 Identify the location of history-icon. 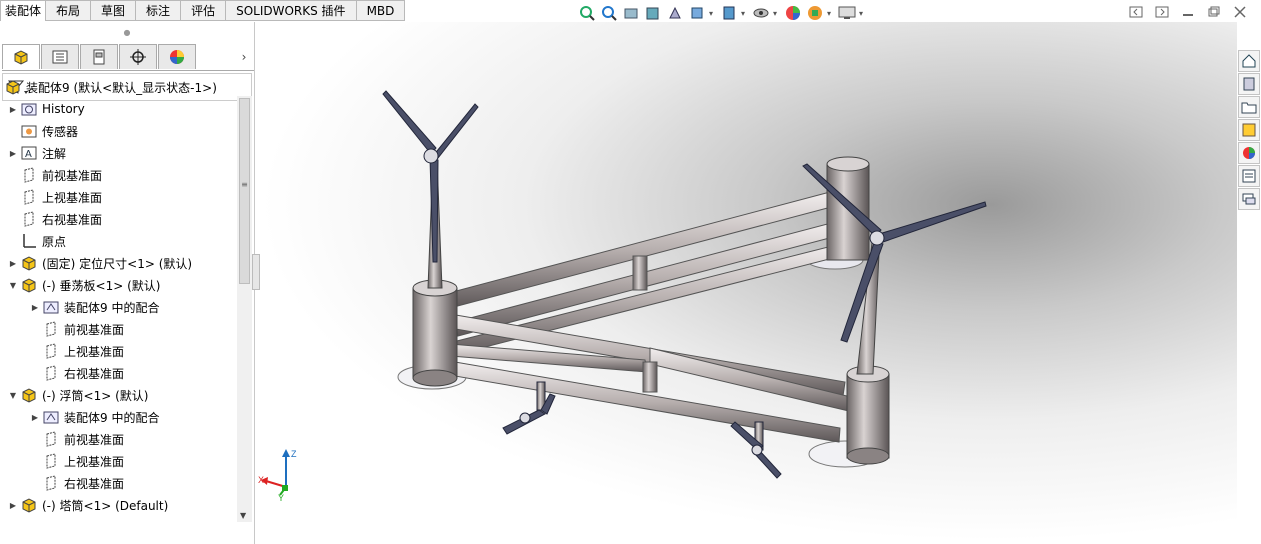
(29, 109).